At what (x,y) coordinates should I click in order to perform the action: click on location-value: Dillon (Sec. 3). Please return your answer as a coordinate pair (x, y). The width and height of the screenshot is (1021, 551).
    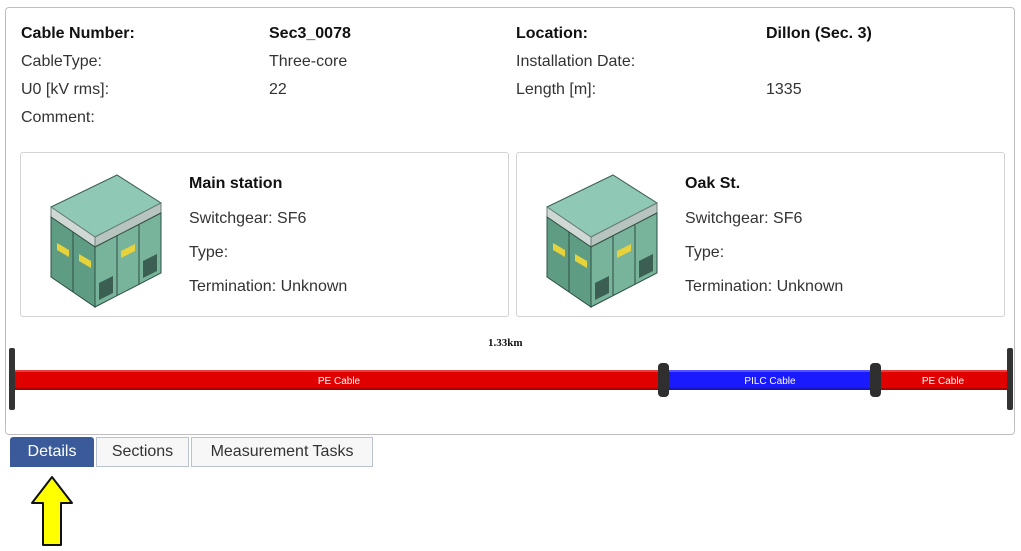
    Looking at the image, I should click on (819, 33).